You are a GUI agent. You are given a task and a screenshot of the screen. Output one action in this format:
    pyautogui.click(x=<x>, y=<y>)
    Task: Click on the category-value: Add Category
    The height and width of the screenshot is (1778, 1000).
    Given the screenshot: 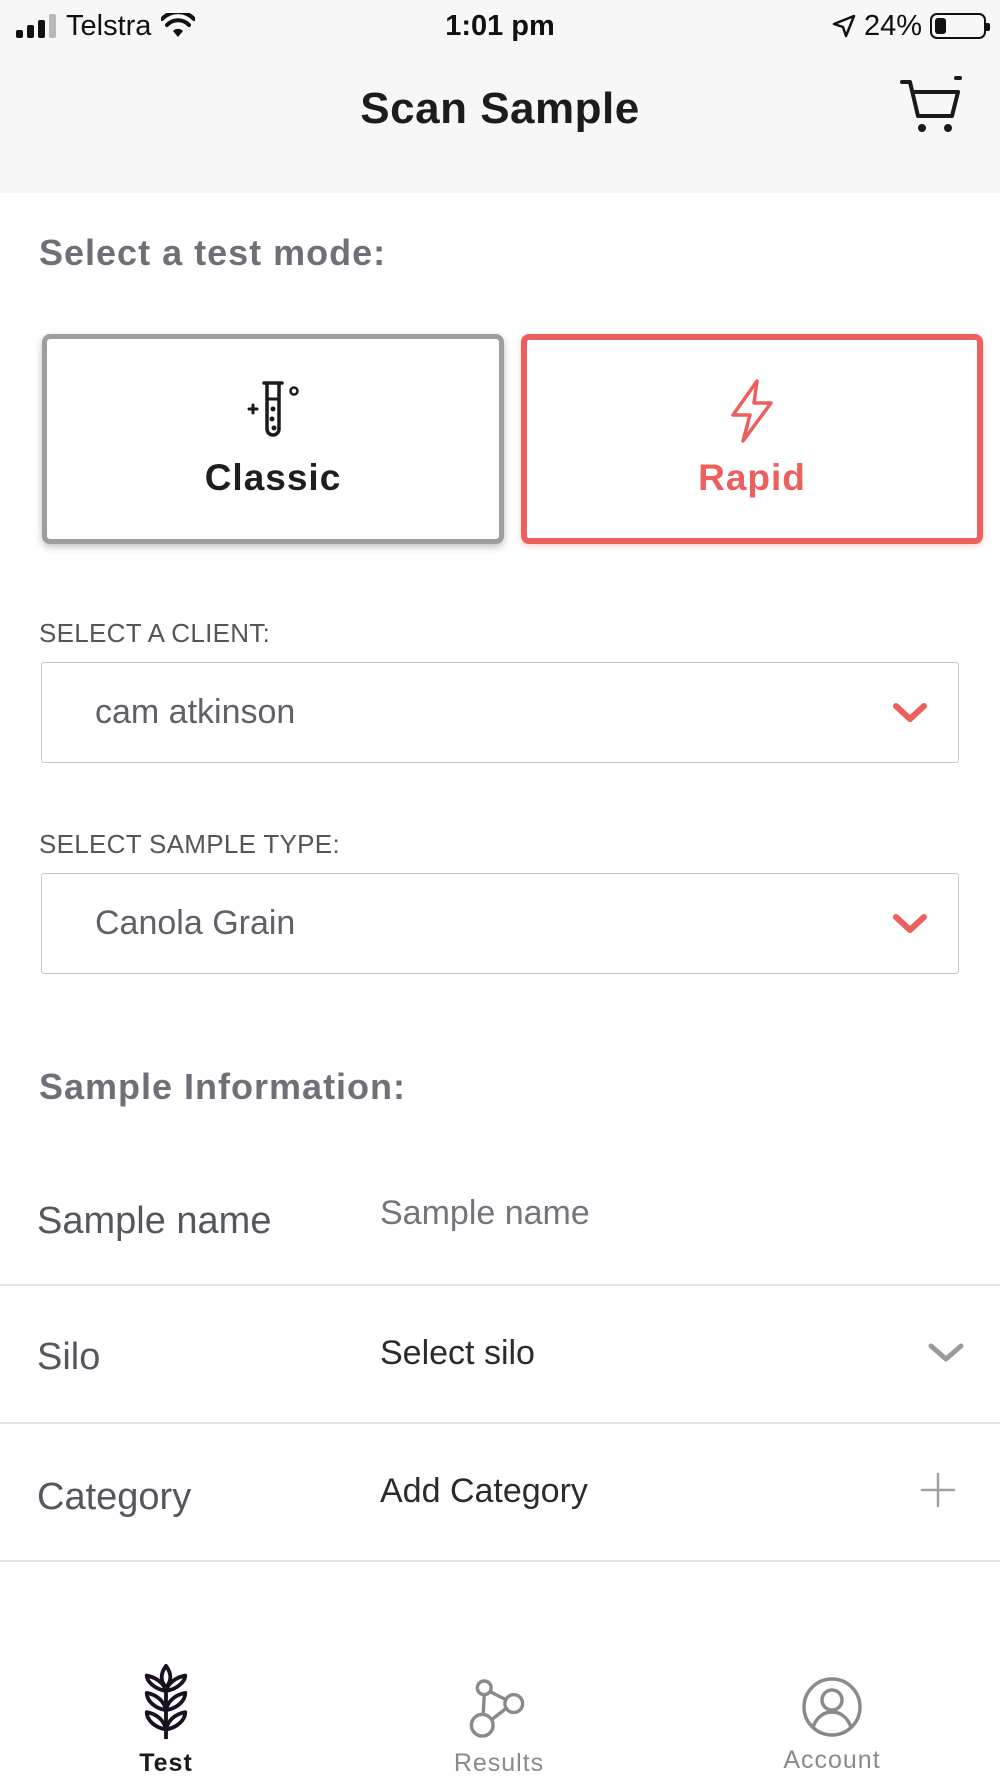 What is the action you would take?
    pyautogui.click(x=484, y=1491)
    